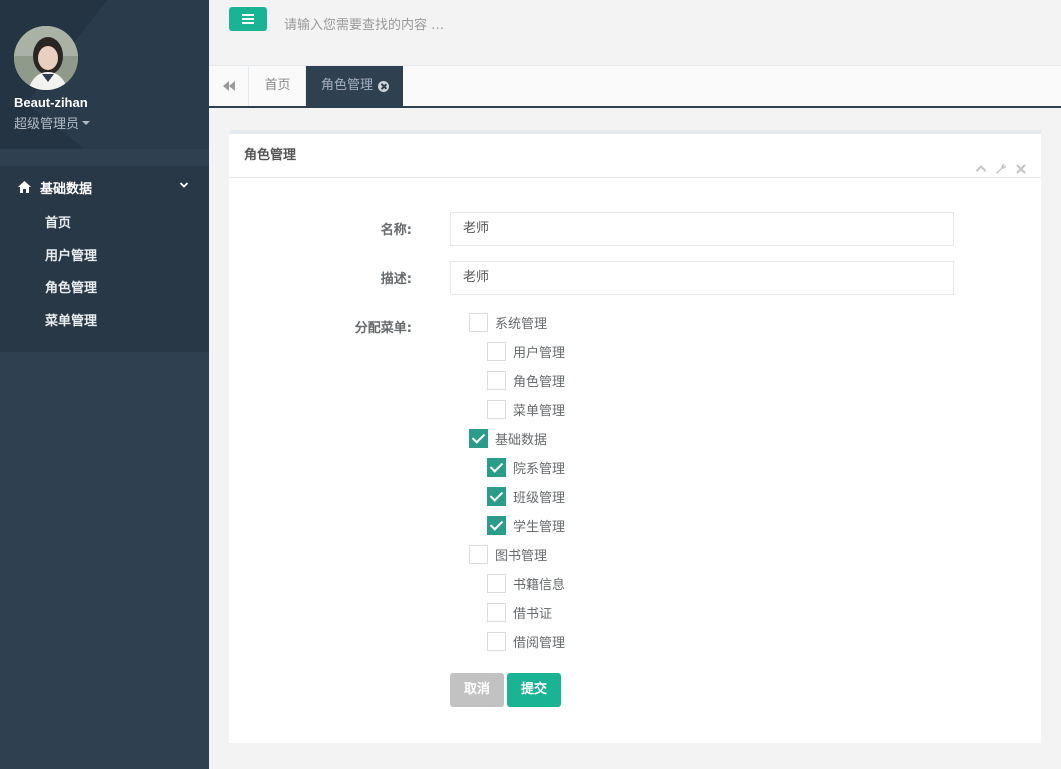 The image size is (1061, 769). I want to click on menu-checkbox-item: 借书证, so click(519, 612).